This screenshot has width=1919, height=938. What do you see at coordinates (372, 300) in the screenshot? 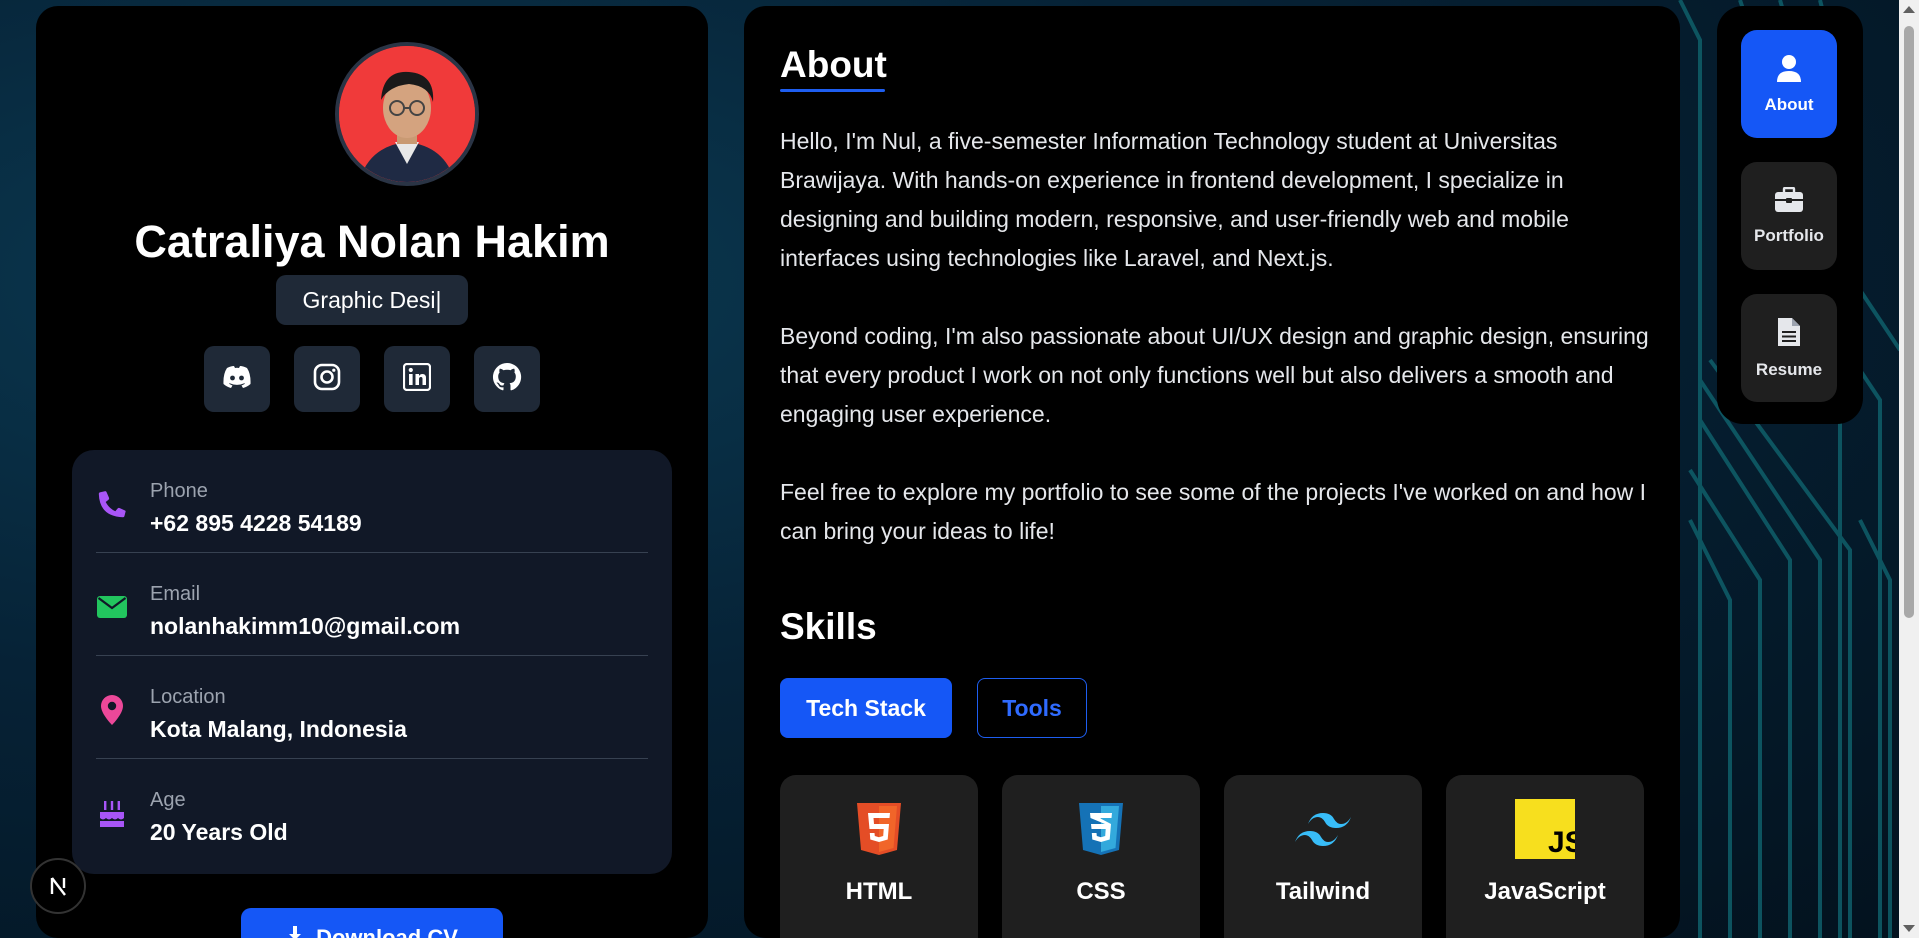
I see `typed-role: Graphic Desi|` at bounding box center [372, 300].